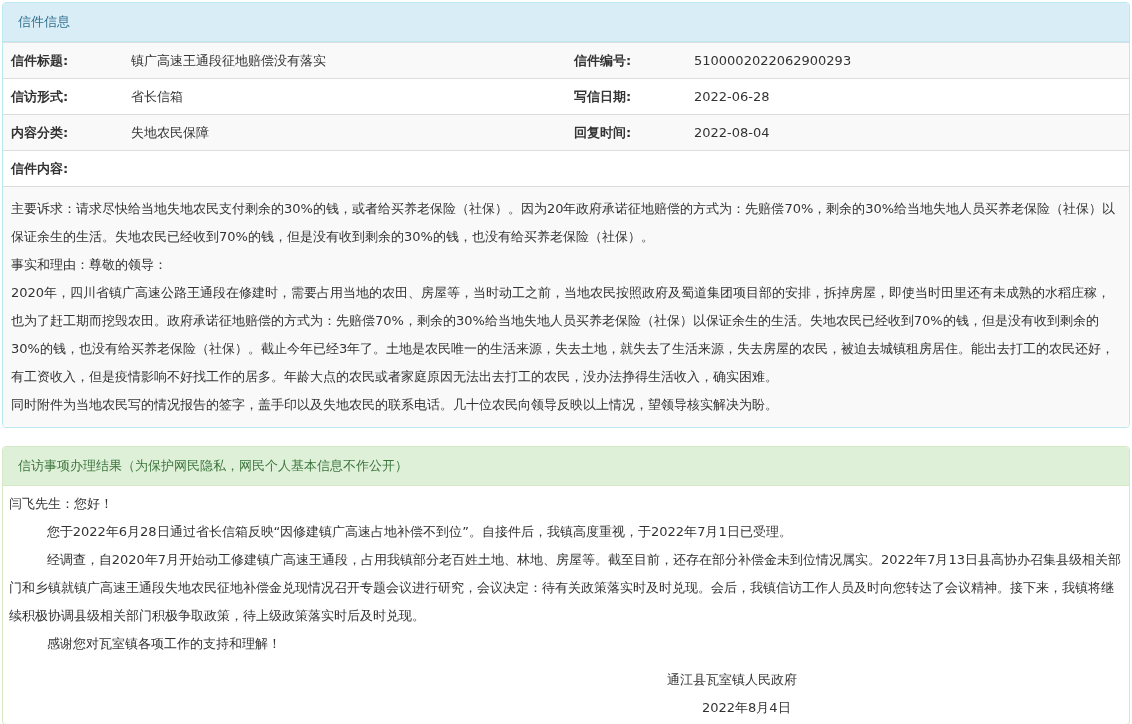  Describe the element at coordinates (170, 133) in the screenshot. I see `field-value: 失地农民保障` at that location.